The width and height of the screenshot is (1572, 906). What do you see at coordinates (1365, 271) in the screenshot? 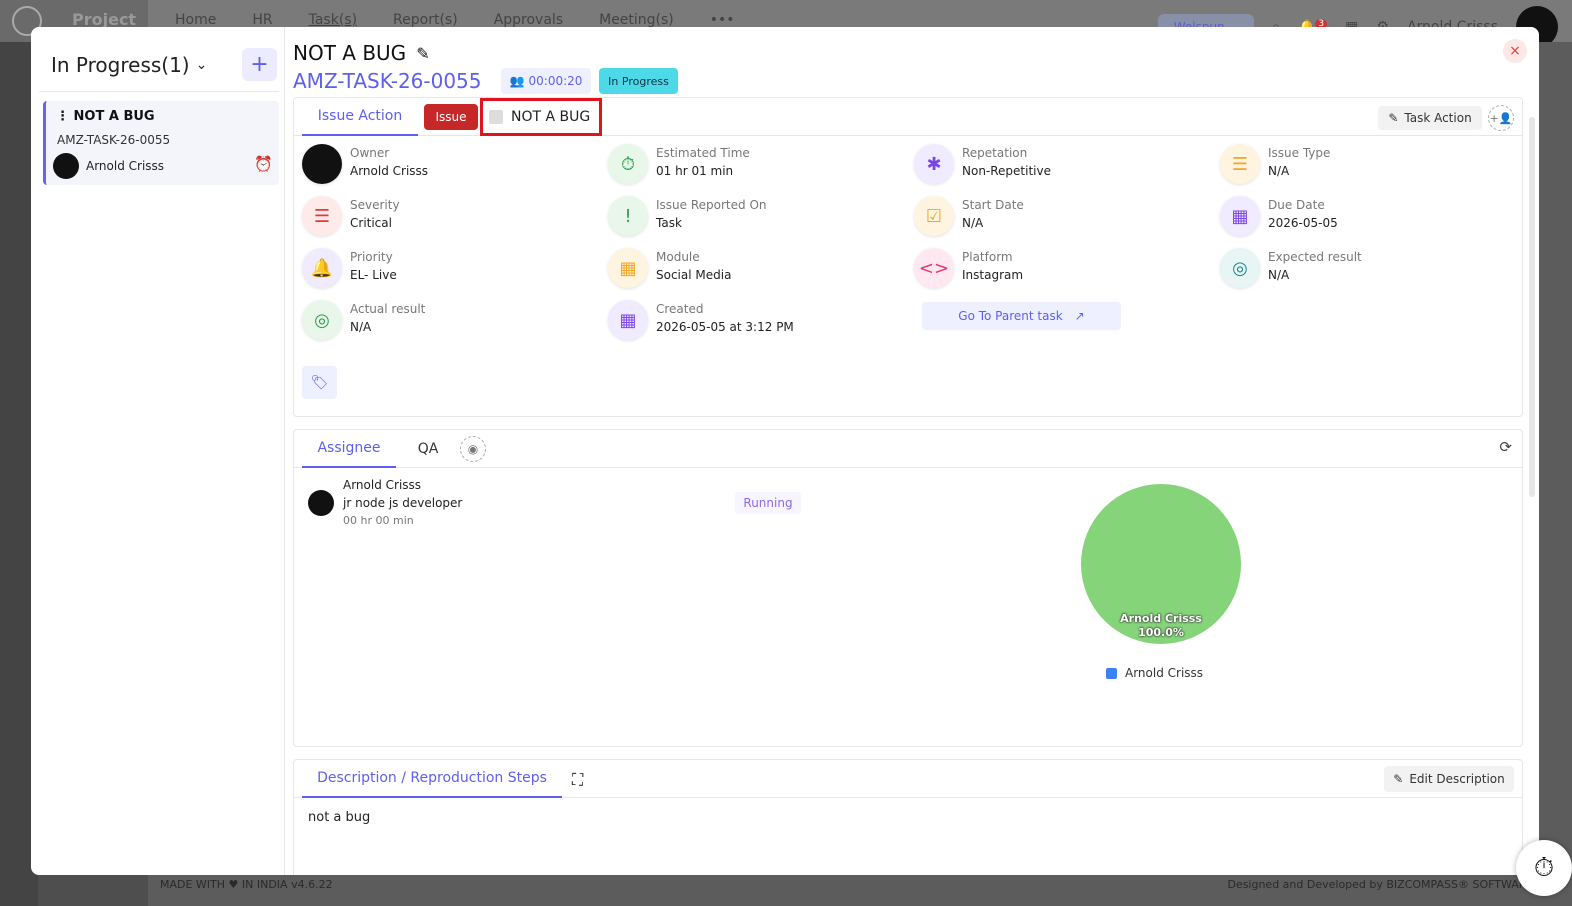
I see `field-expected-result: ◎ Expected result N/A` at bounding box center [1365, 271].